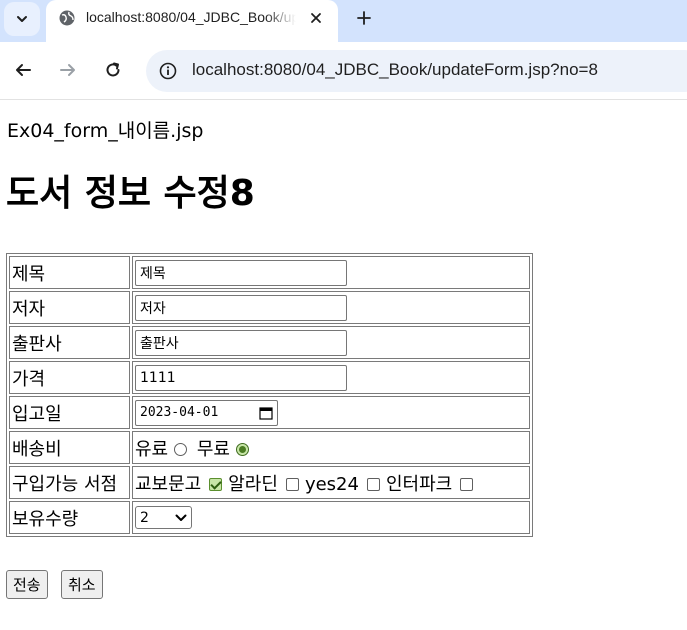 The image size is (687, 630). I want to click on new-tab-button, so click(364, 18).